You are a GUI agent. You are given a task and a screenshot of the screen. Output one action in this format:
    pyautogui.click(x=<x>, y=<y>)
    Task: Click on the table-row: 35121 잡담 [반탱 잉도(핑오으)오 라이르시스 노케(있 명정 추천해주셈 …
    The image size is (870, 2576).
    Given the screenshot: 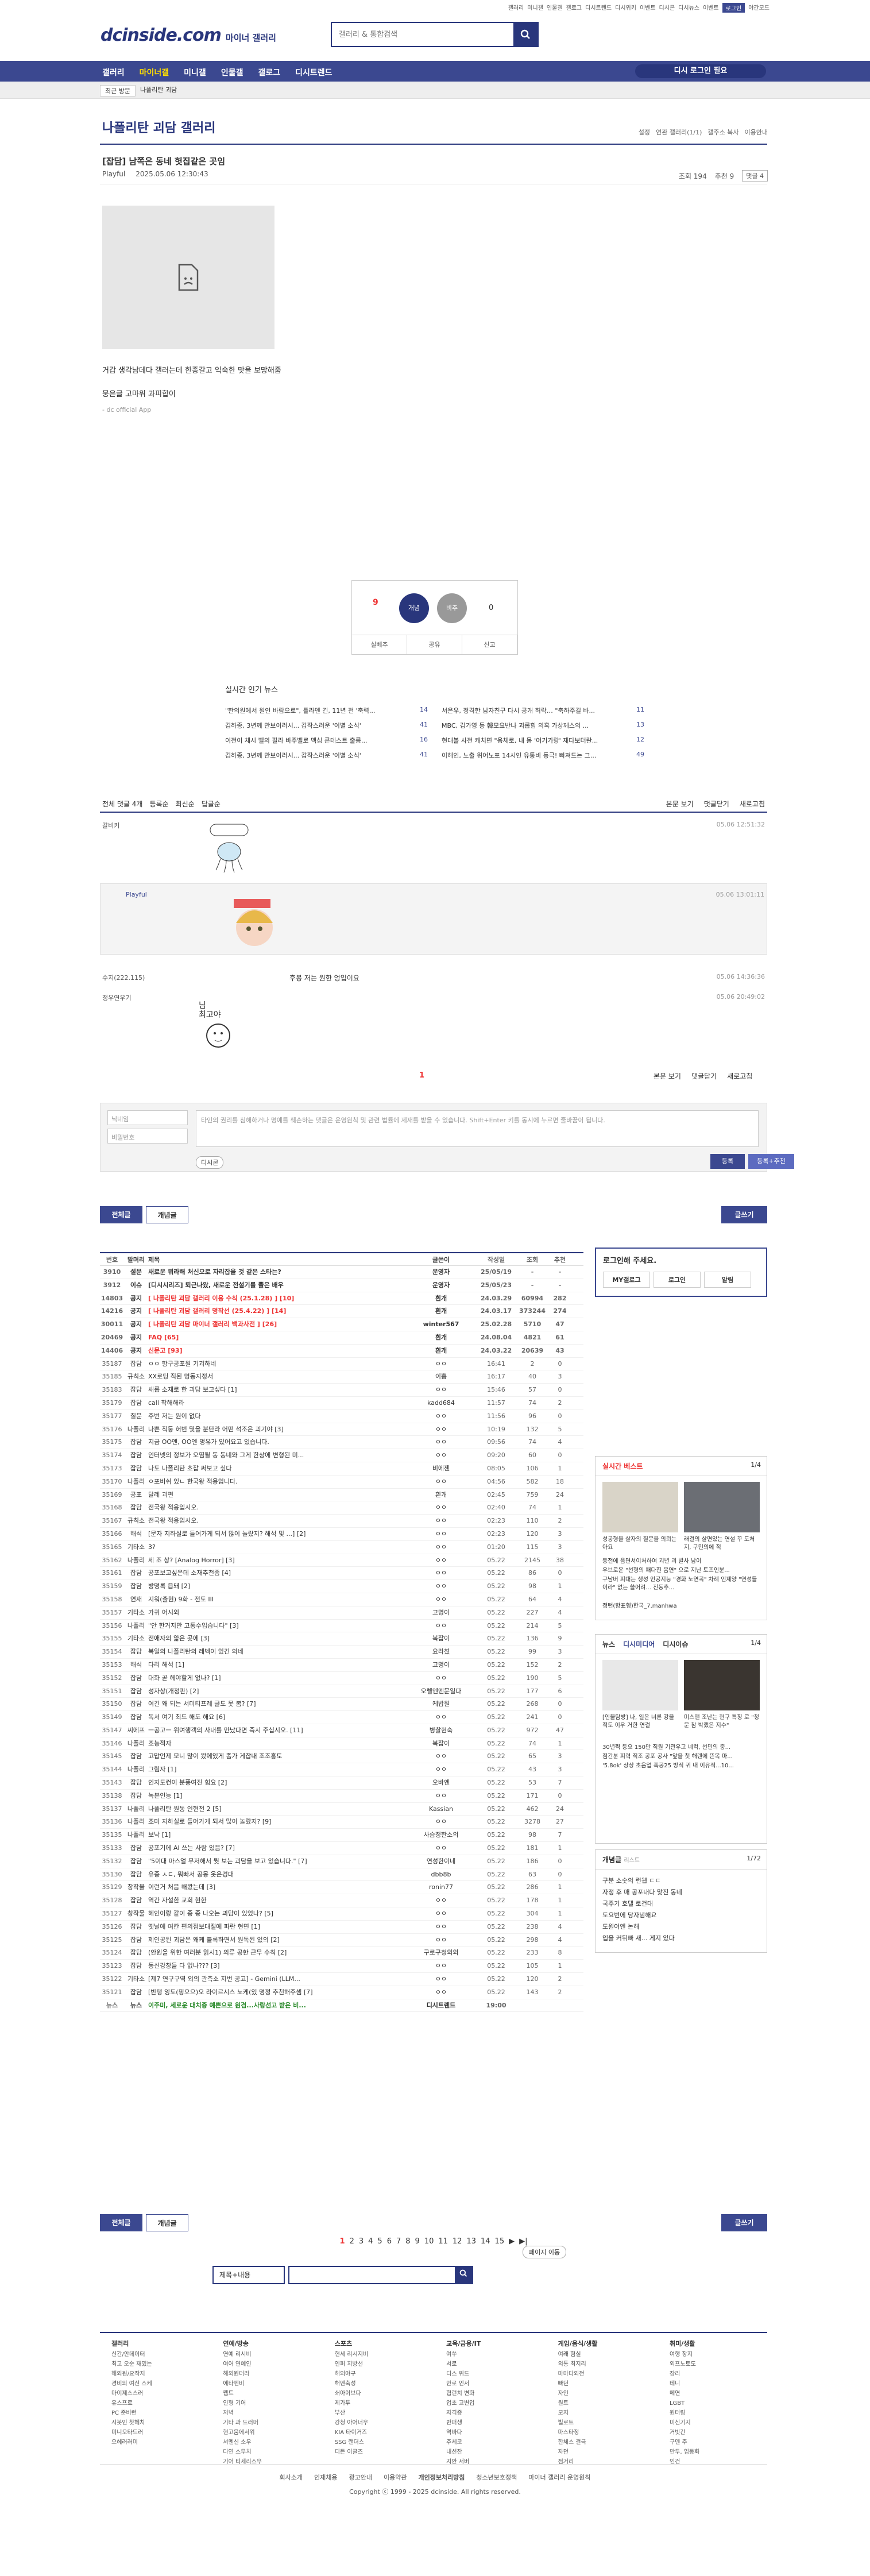 What is the action you would take?
    pyautogui.click(x=341, y=1992)
    